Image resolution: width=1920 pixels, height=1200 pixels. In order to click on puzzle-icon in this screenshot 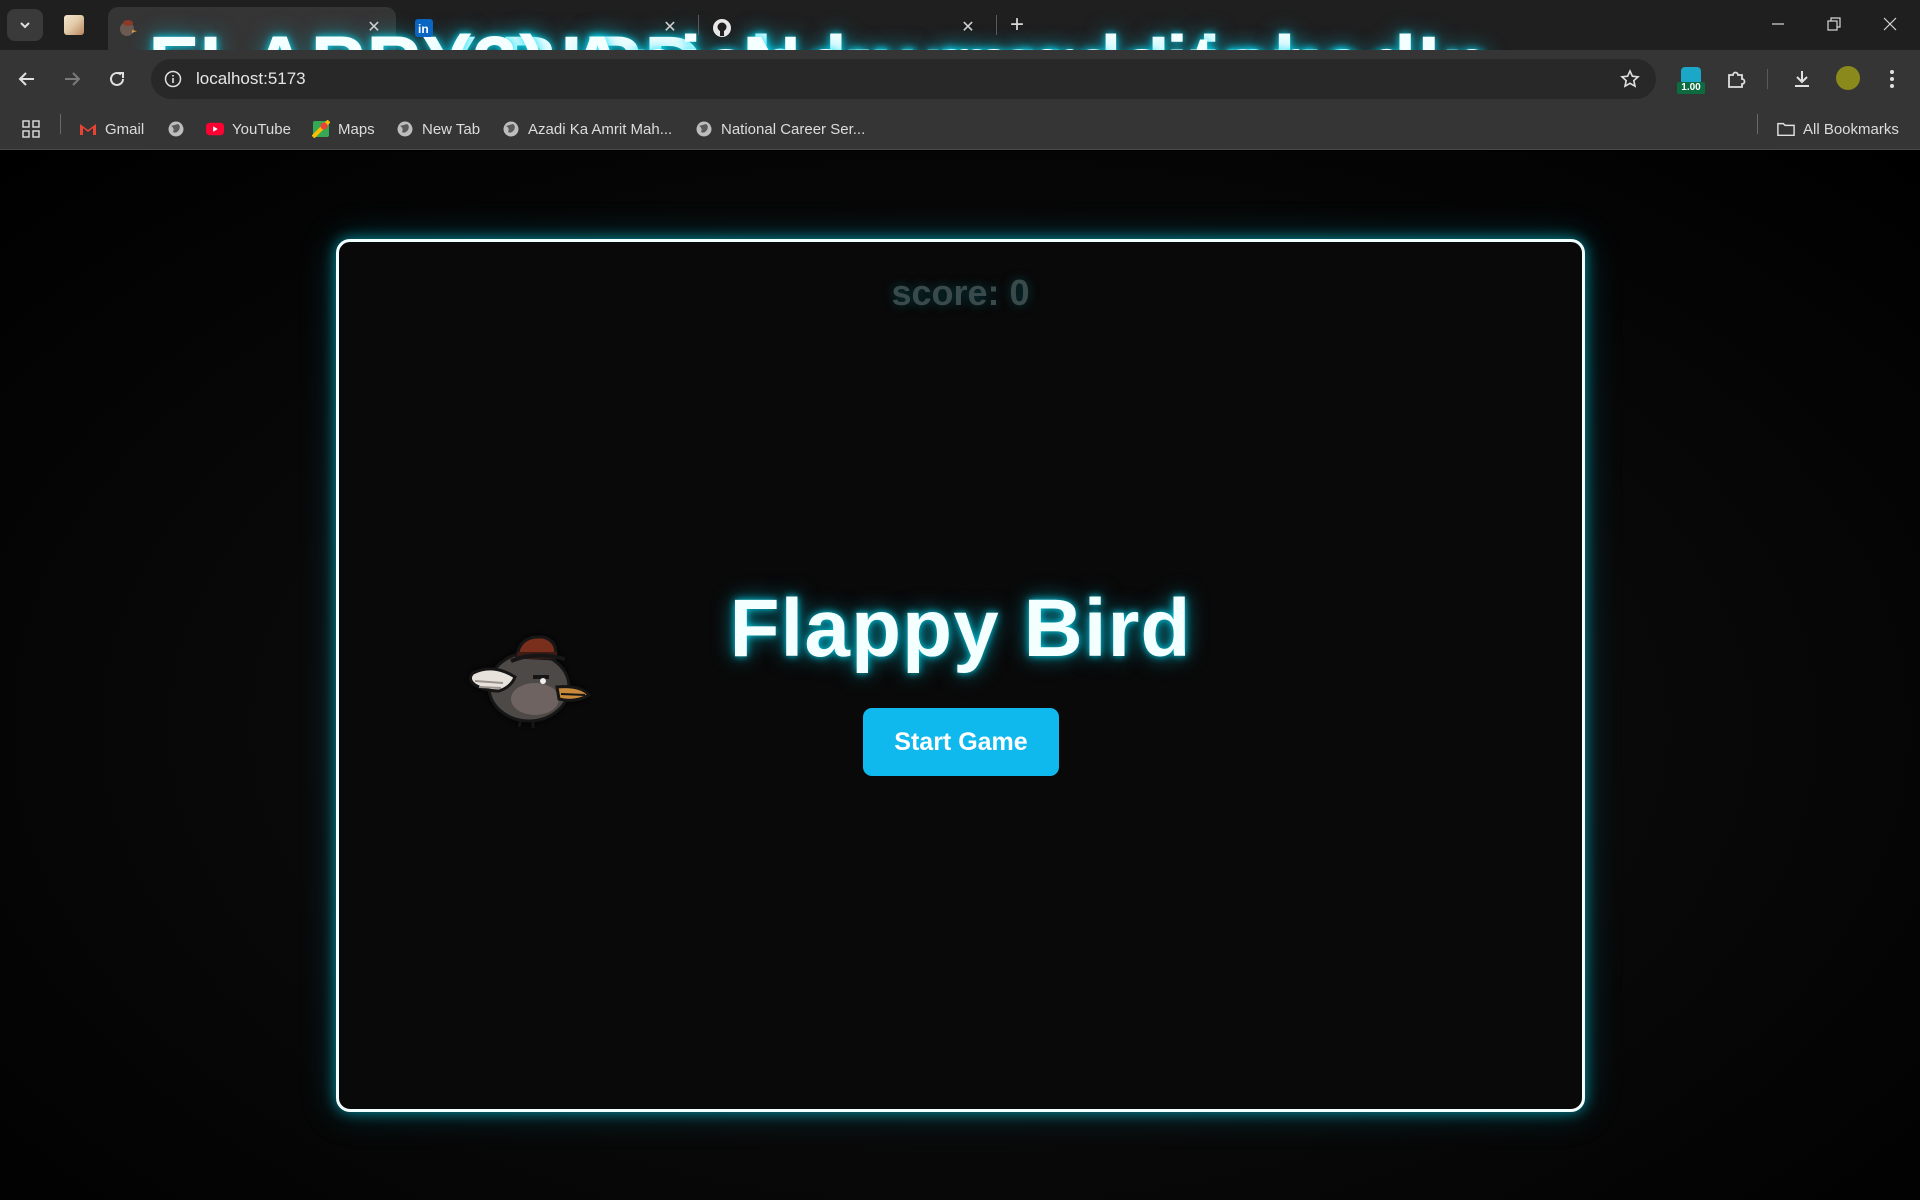, I will do `click(1737, 79)`.